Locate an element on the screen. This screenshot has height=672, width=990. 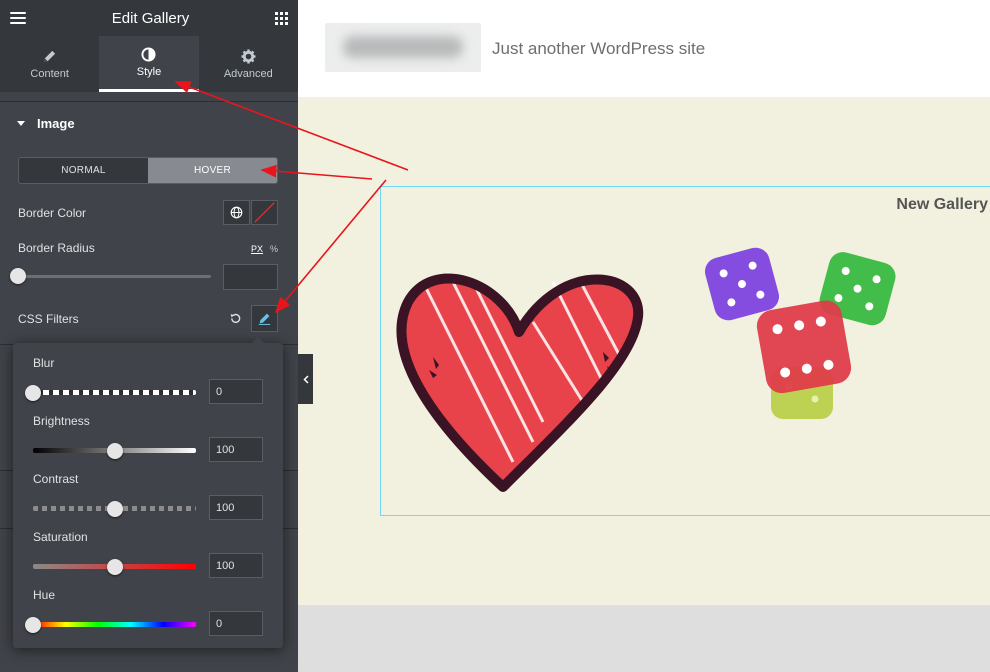
tab-advanced-label: Advanced is located at coordinates (248, 73).